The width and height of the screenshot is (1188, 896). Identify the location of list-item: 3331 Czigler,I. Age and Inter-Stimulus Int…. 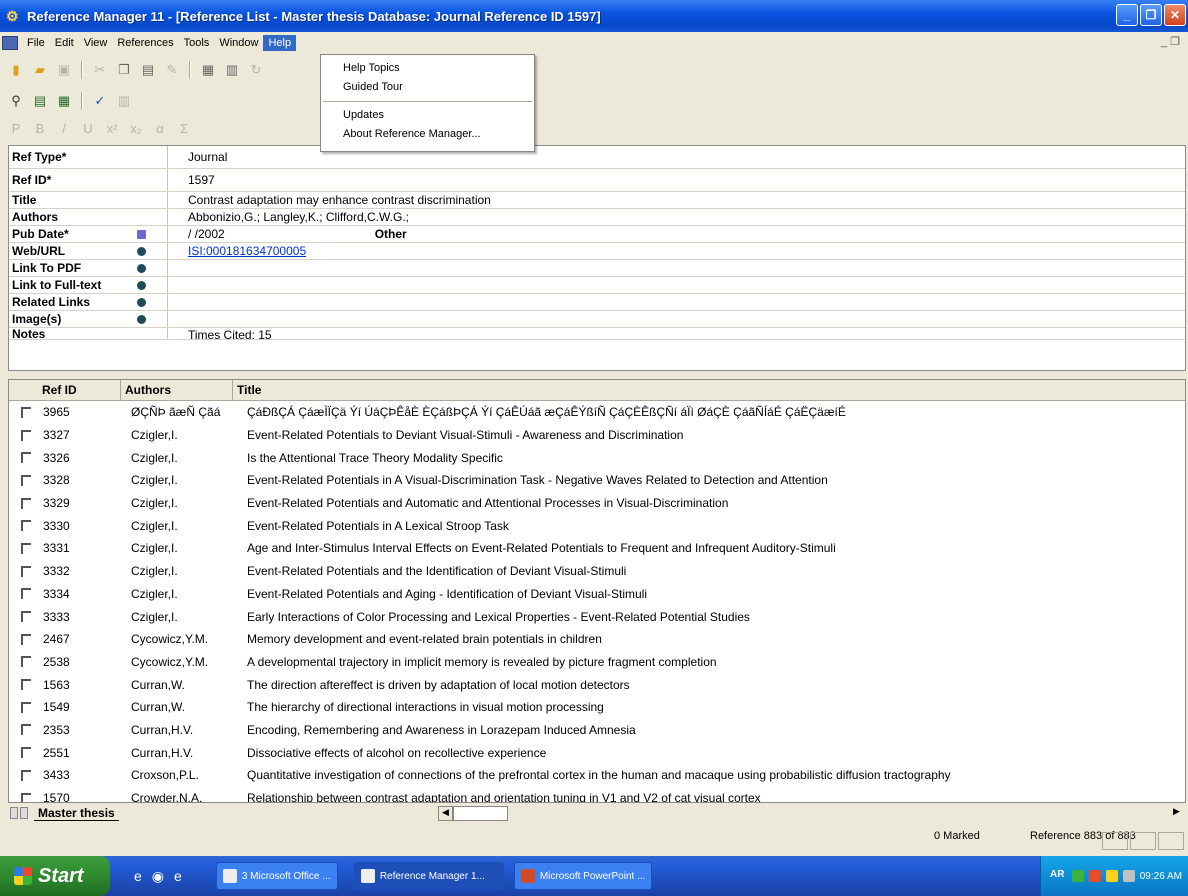
(597, 548).